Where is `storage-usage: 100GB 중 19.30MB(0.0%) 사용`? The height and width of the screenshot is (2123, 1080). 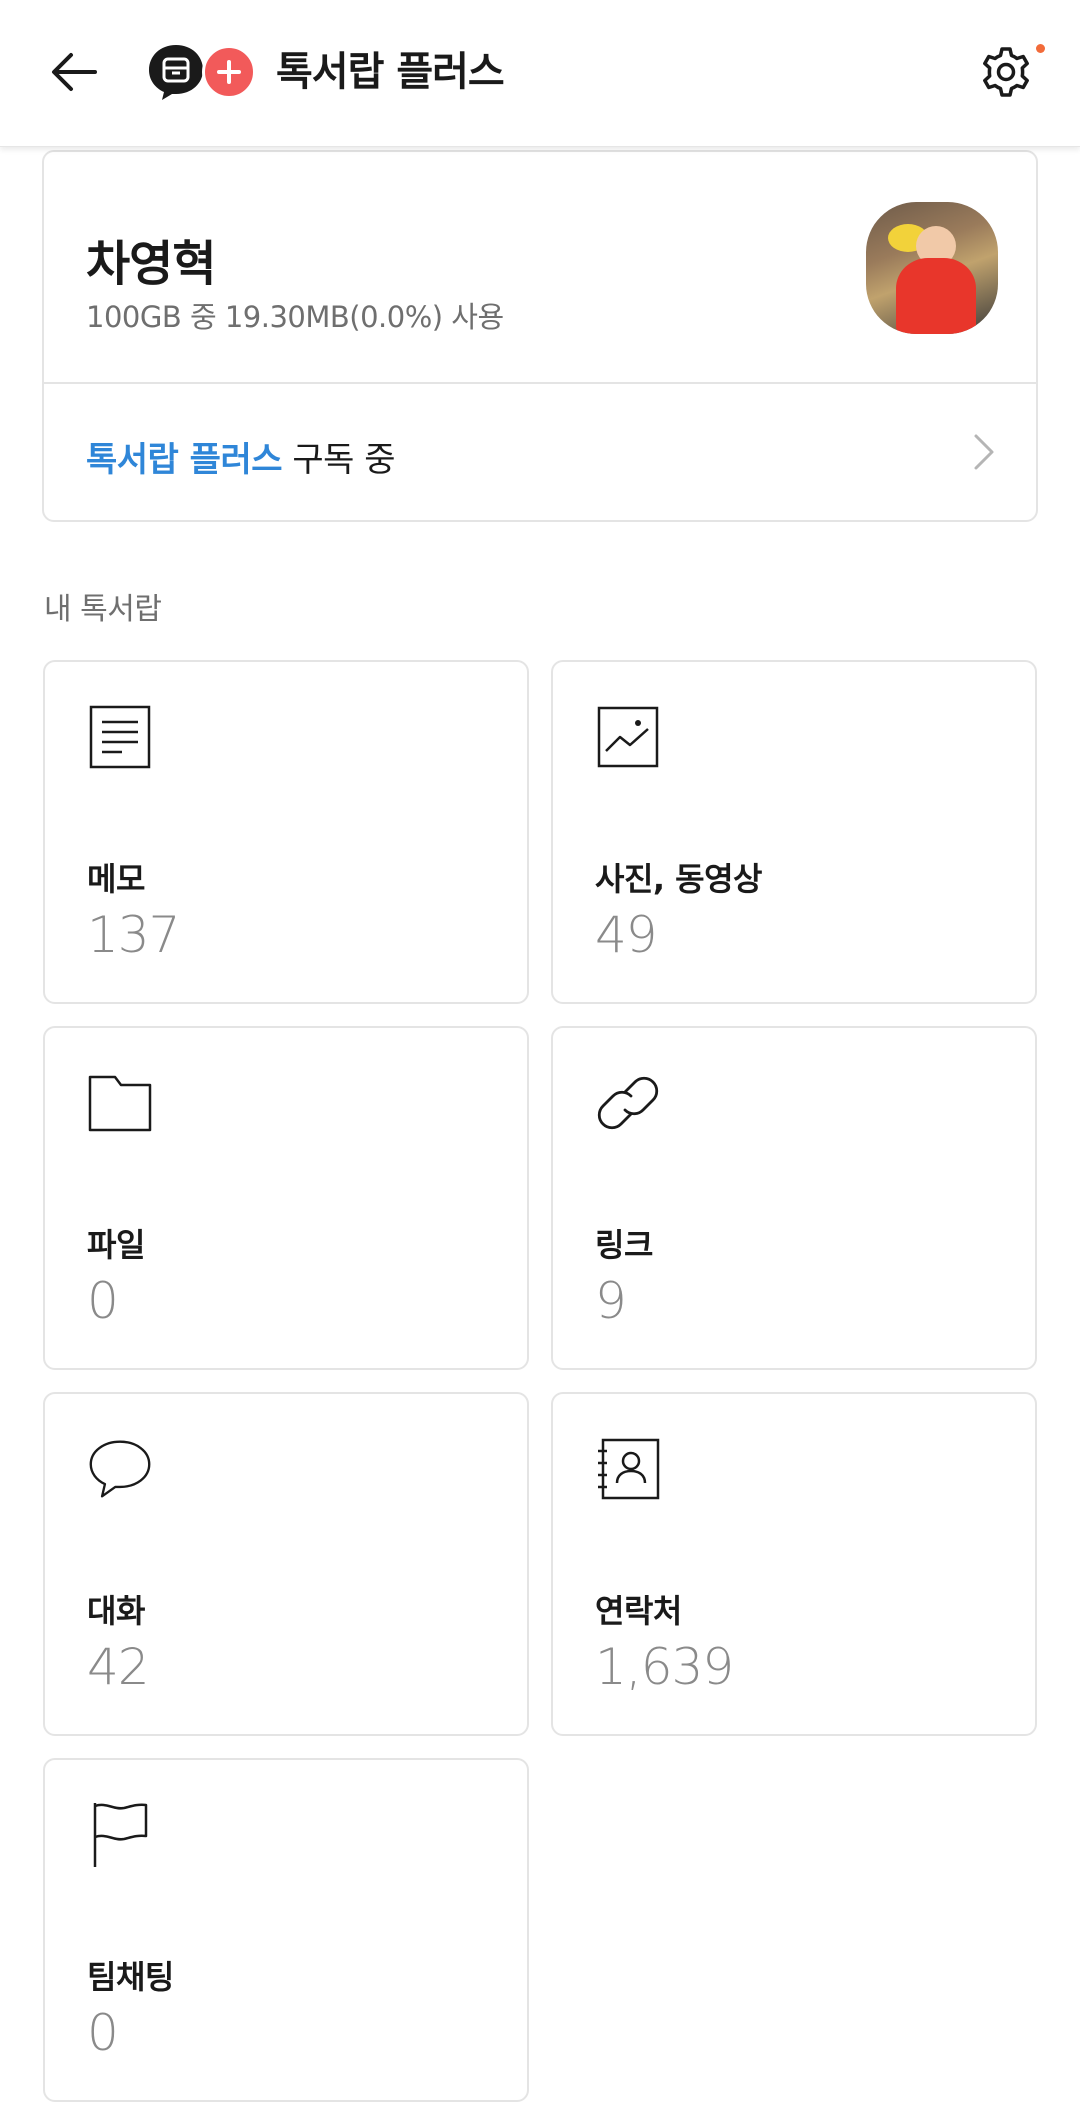 storage-usage: 100GB 중 19.30MB(0.0%) 사용 is located at coordinates (295, 317).